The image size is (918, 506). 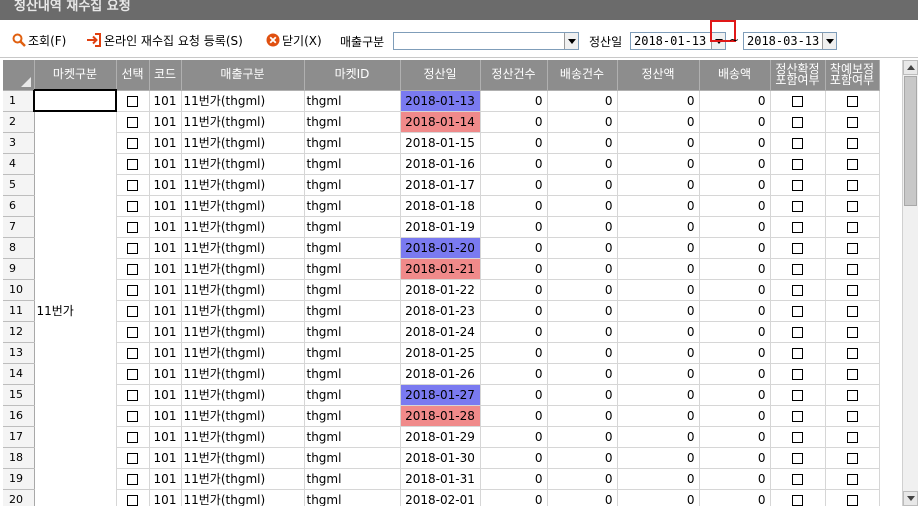 What do you see at coordinates (440, 290) in the screenshot?
I see `settle-date-cell: 2018-01-22` at bounding box center [440, 290].